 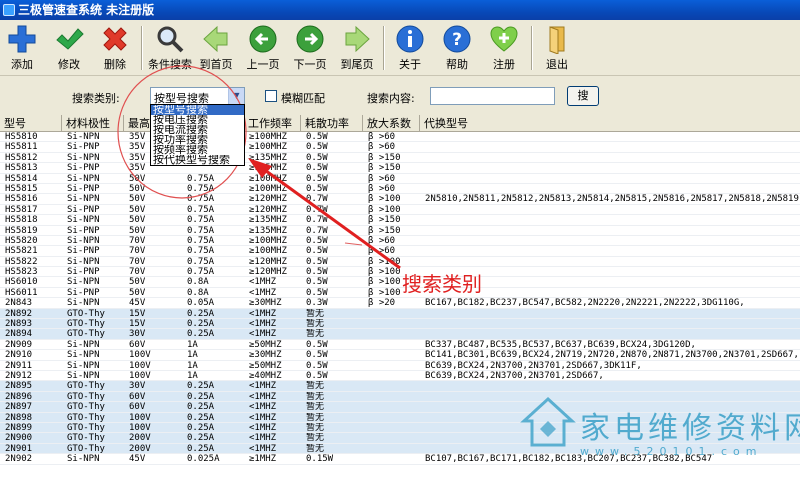 What do you see at coordinates (410, 48) in the screenshot?
I see `about-button: 关于` at bounding box center [410, 48].